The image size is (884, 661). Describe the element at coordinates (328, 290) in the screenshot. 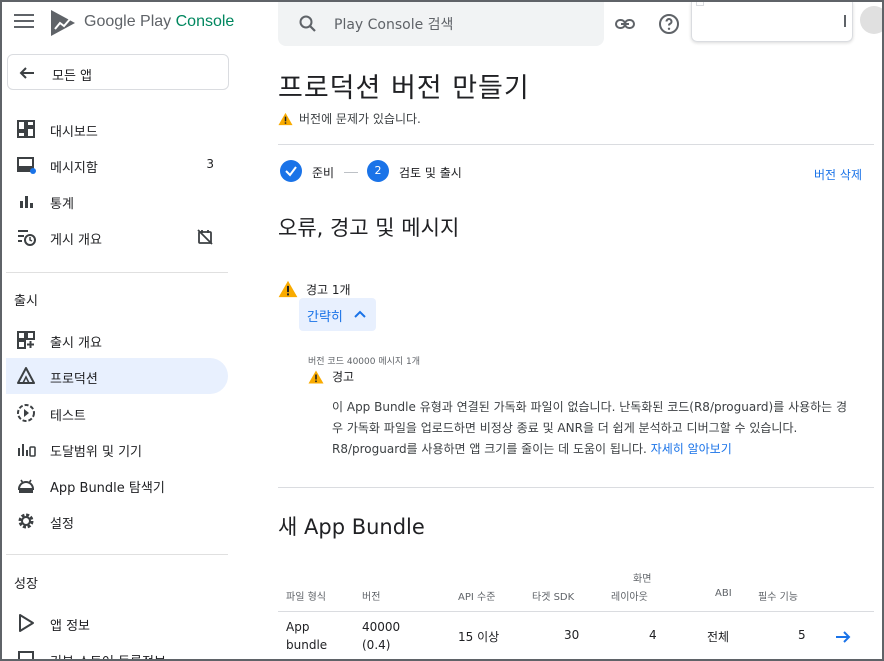

I see `warning-count: 경고 1개` at that location.